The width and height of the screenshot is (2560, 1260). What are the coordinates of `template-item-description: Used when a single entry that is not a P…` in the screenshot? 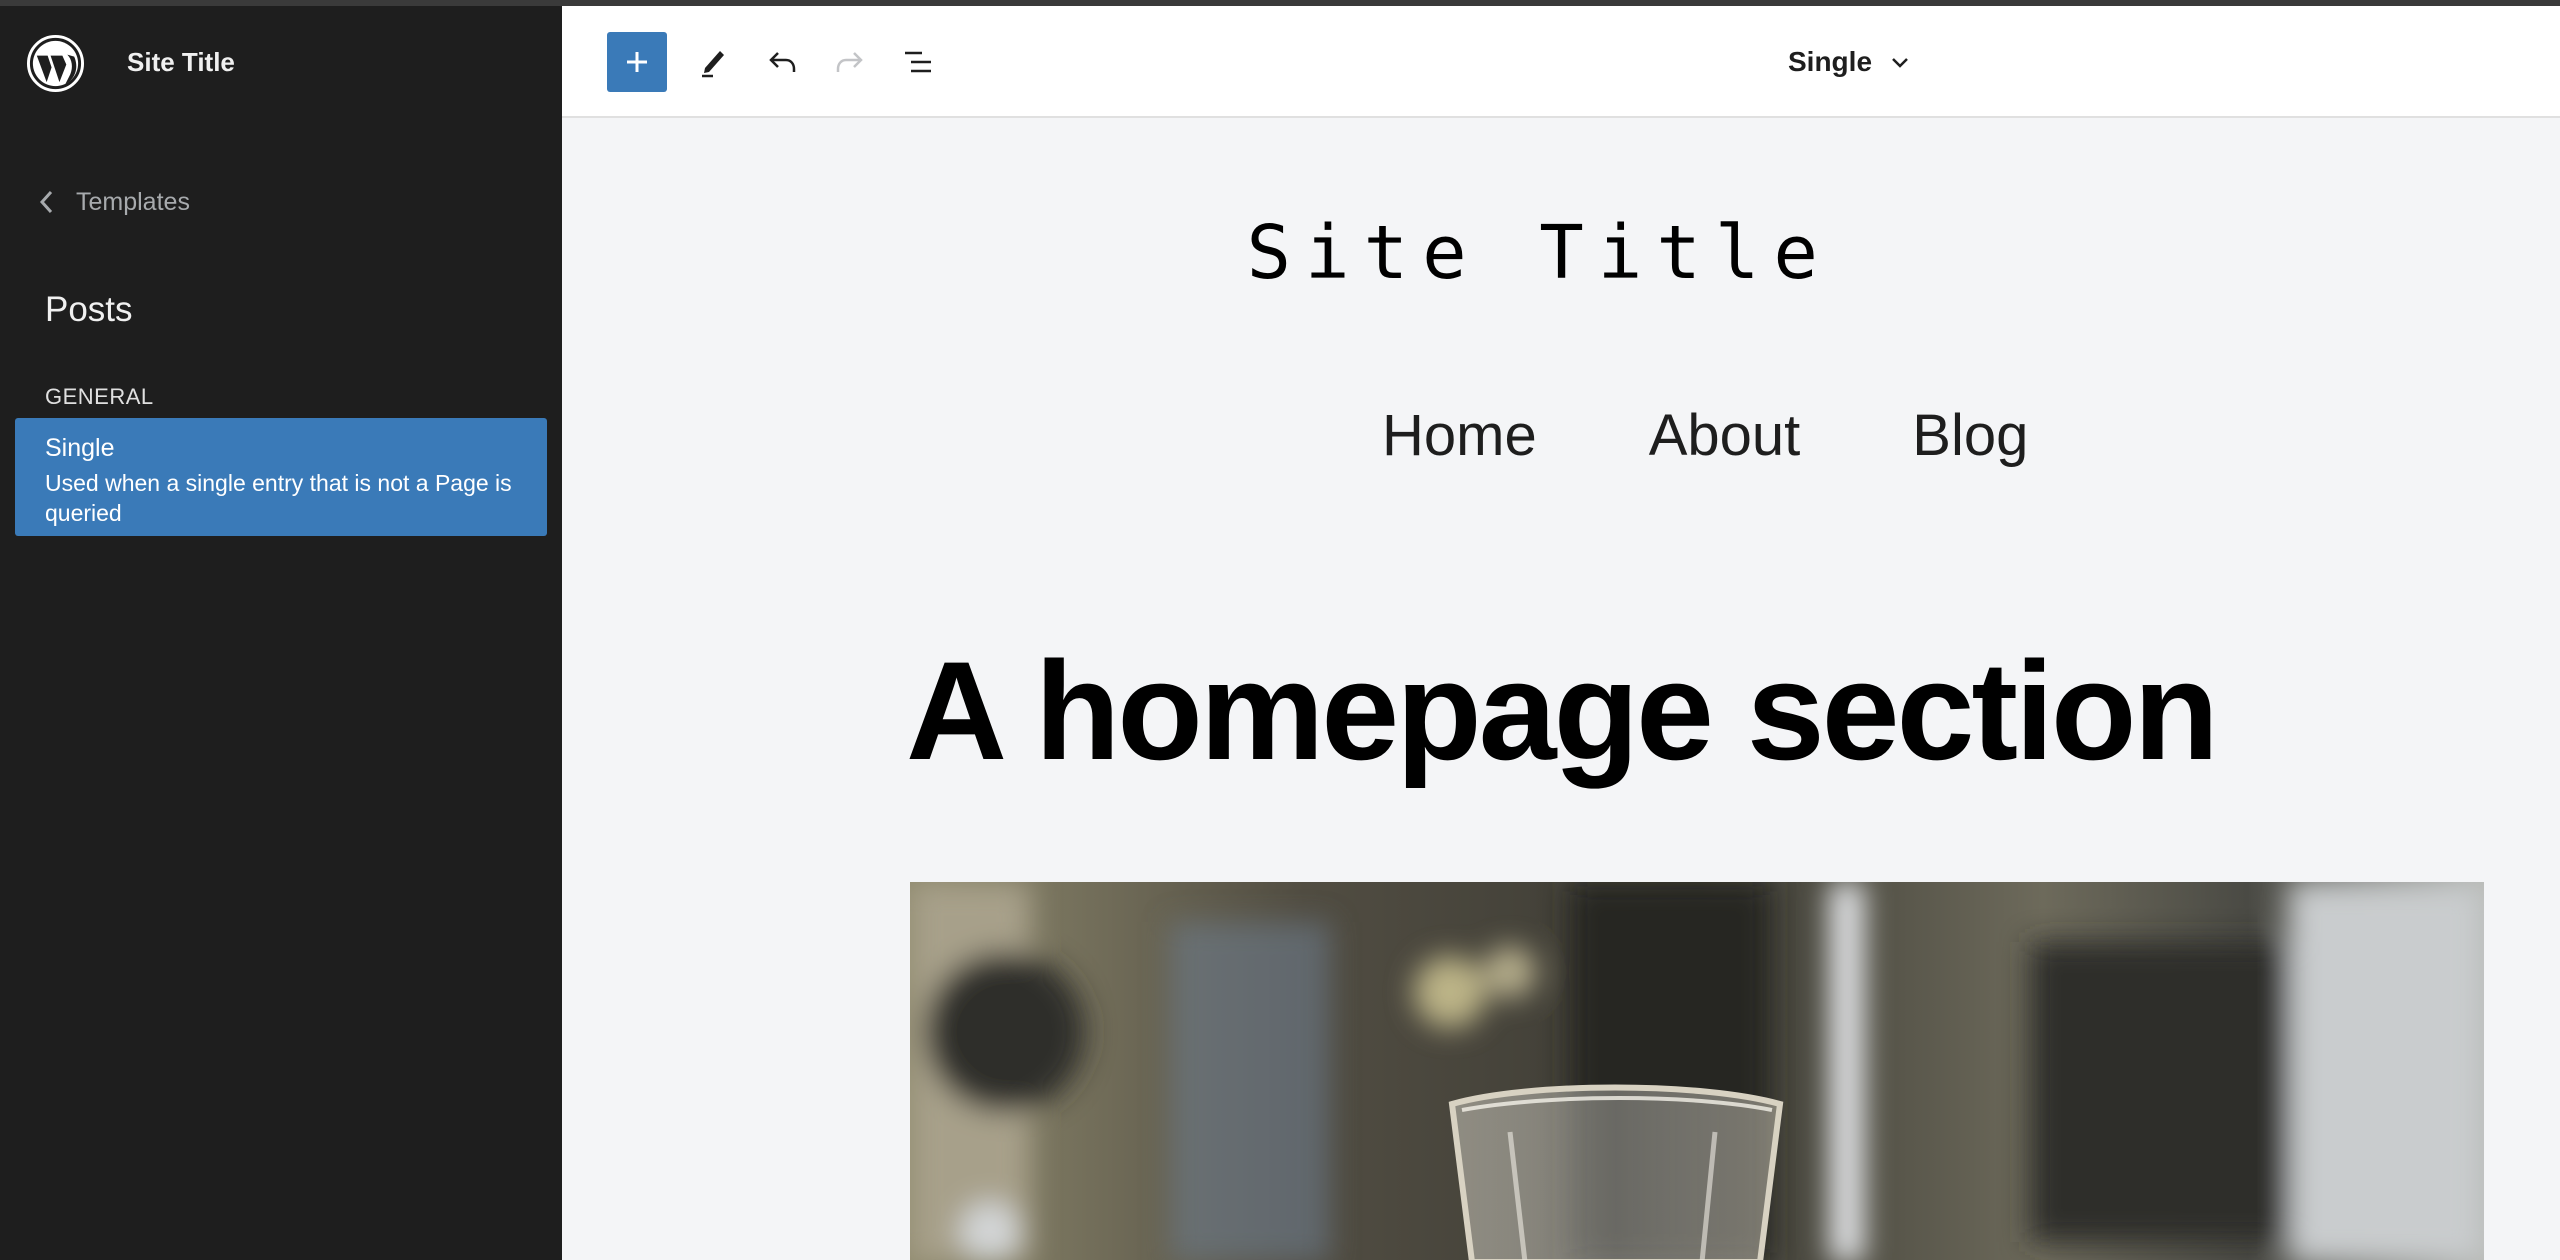 It's located at (278, 498).